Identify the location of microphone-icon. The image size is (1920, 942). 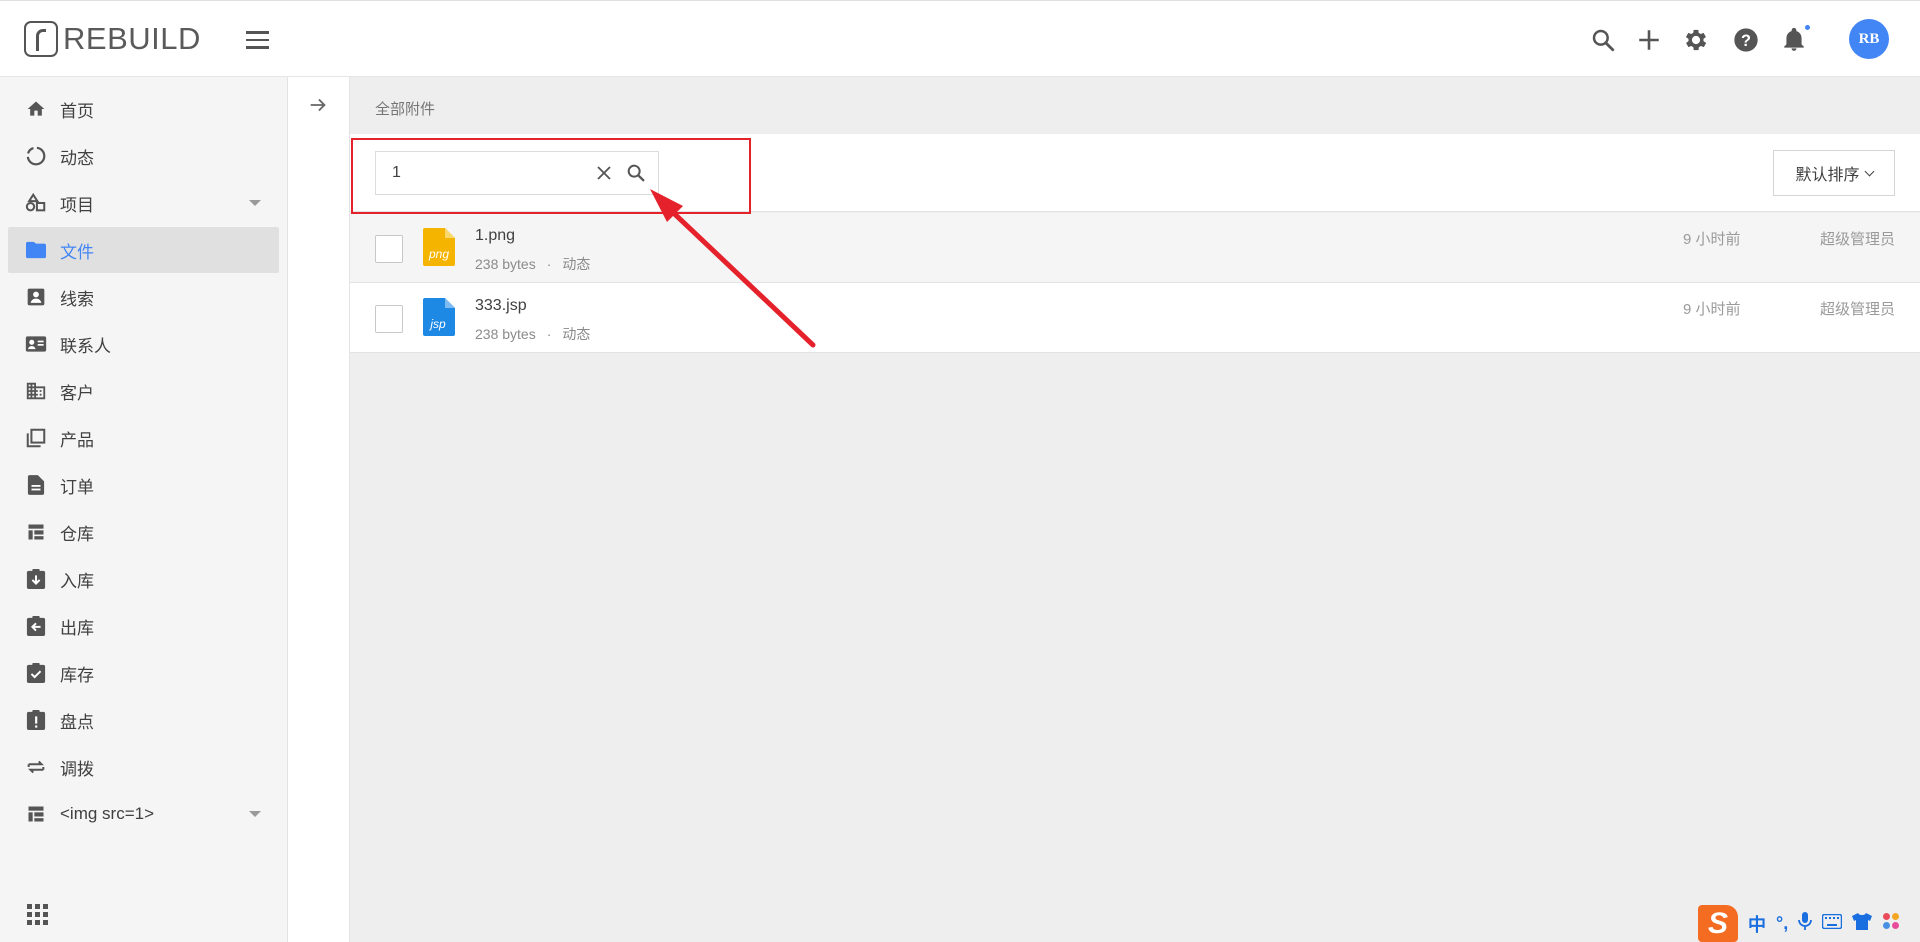
(1805, 923).